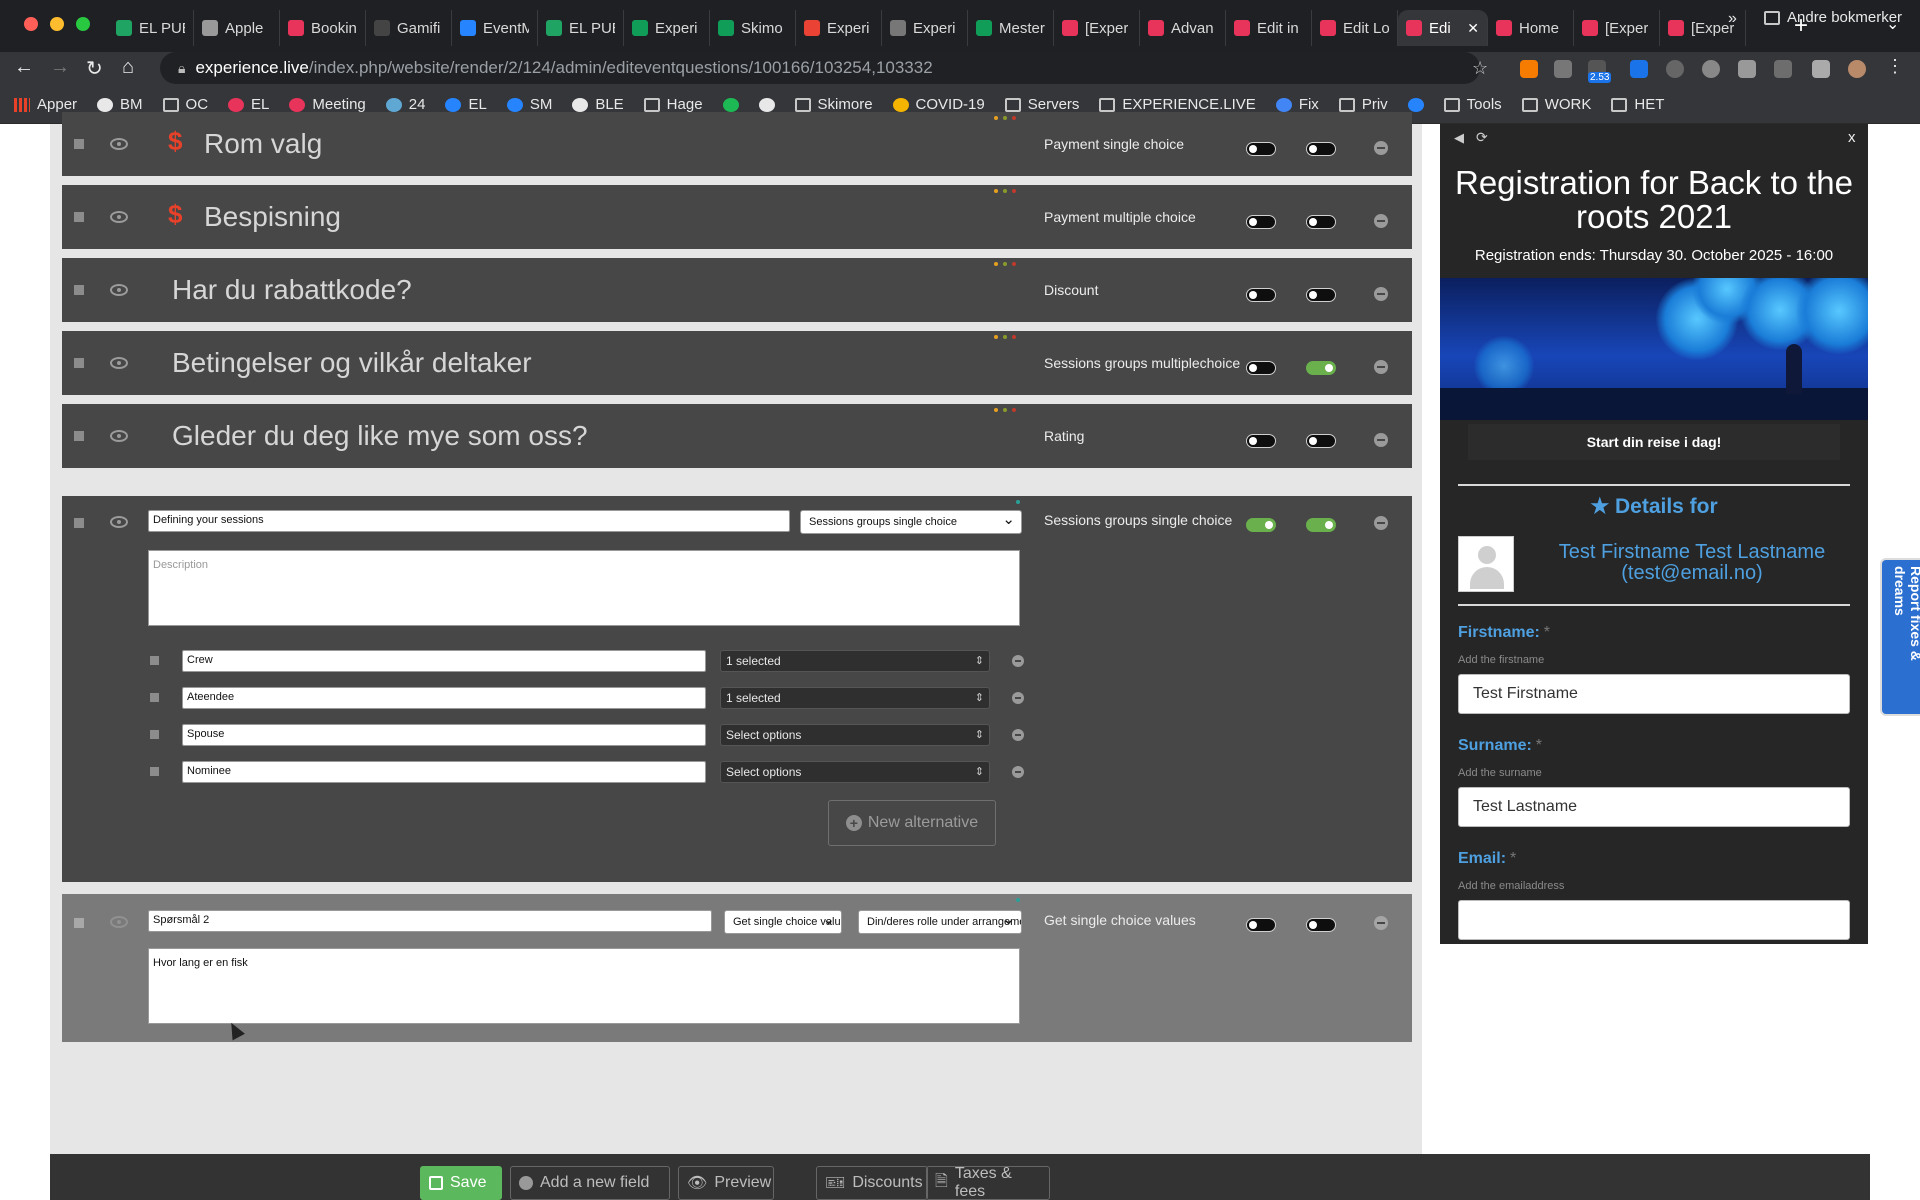  What do you see at coordinates (737, 144) in the screenshot?
I see `question-row: $ Rom valg Payment single choice` at bounding box center [737, 144].